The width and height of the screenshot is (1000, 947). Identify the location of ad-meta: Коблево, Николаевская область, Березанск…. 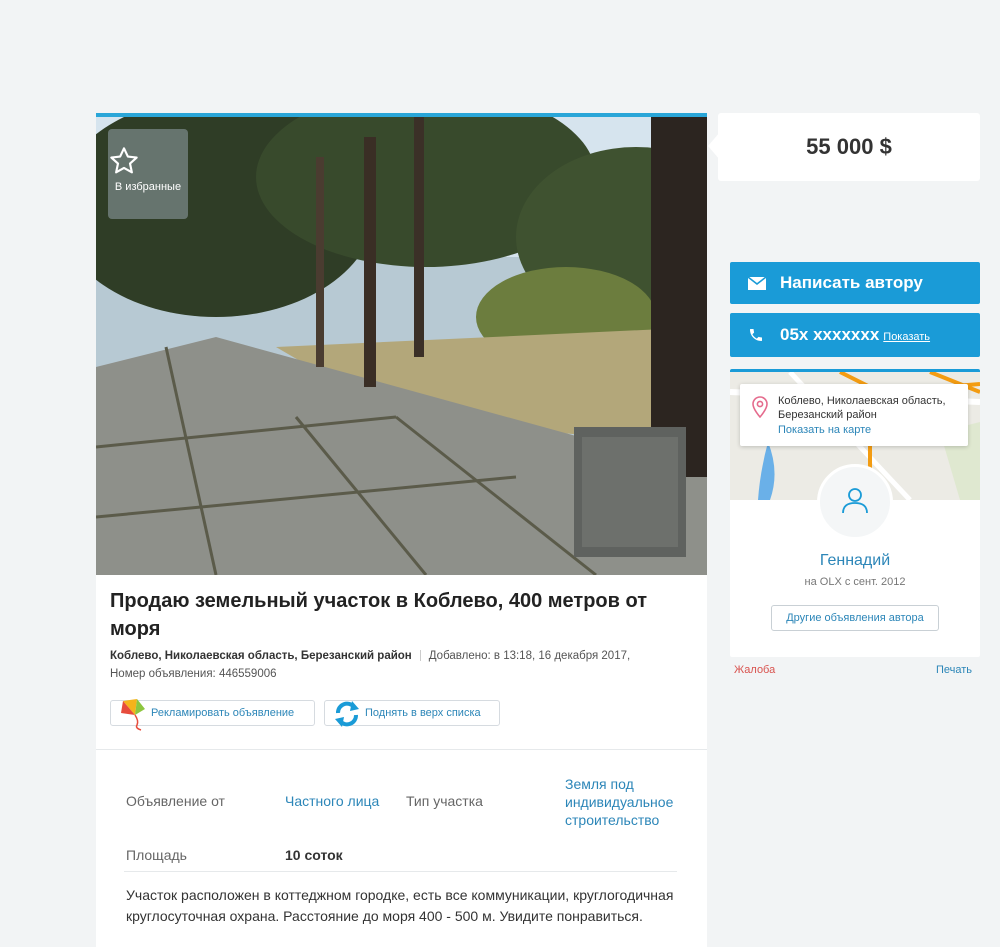
(400, 665).